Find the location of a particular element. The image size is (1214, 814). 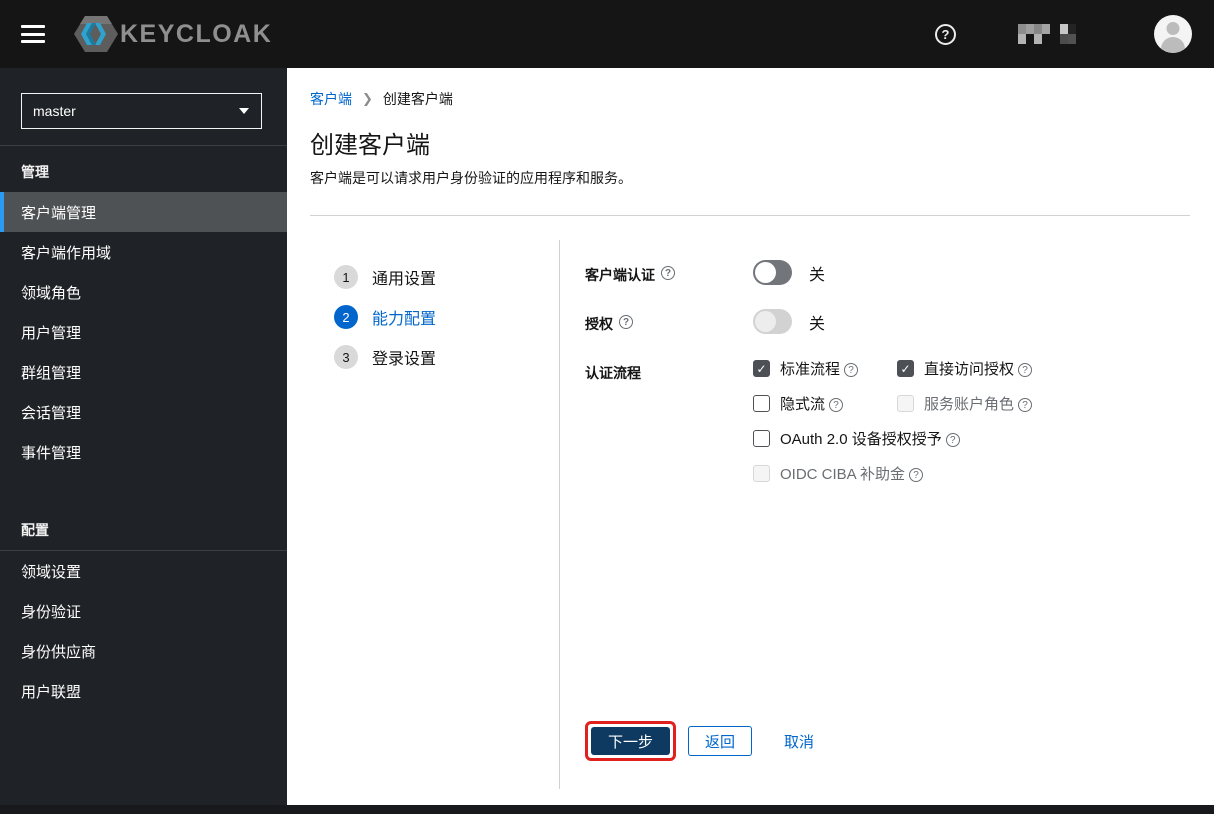

step-number-badge: 3 is located at coordinates (346, 357).